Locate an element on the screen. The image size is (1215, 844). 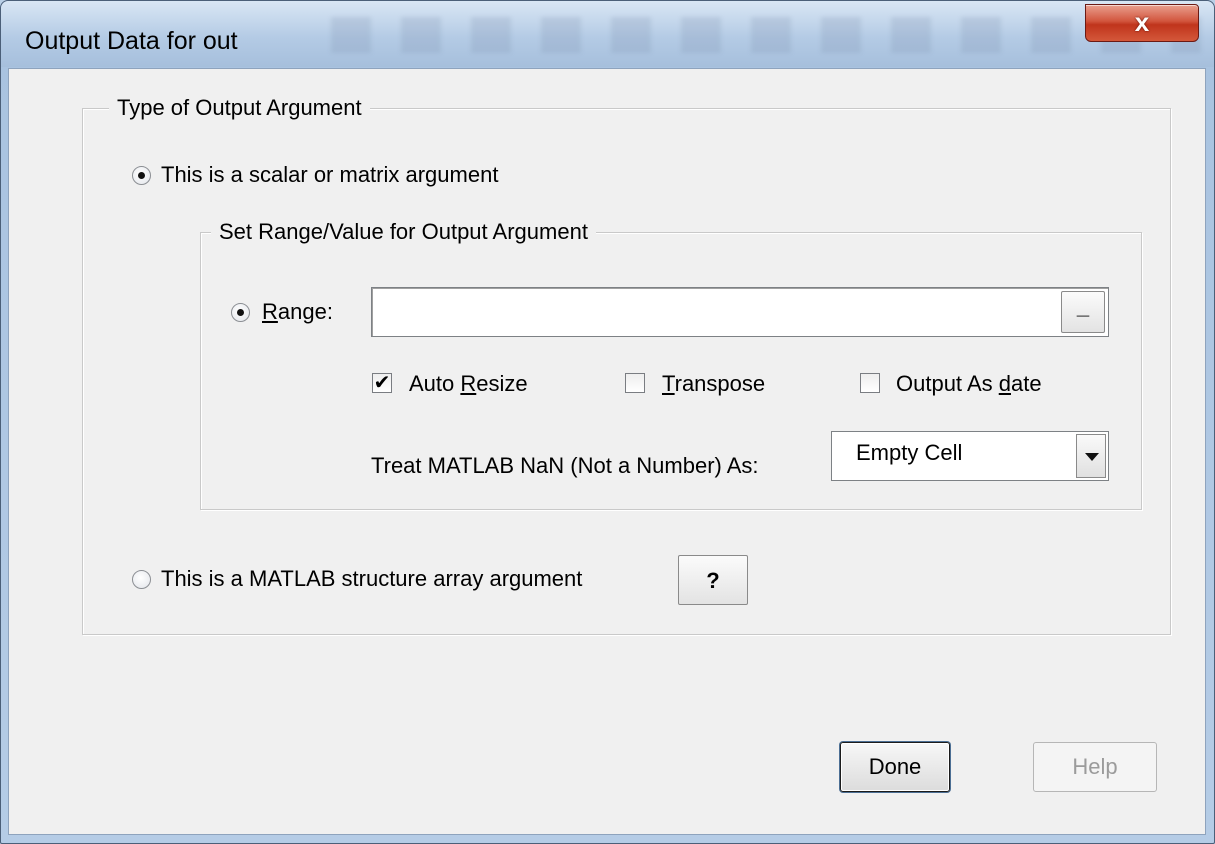
auto-resize-checkbox: ✔ is located at coordinates (382, 383).